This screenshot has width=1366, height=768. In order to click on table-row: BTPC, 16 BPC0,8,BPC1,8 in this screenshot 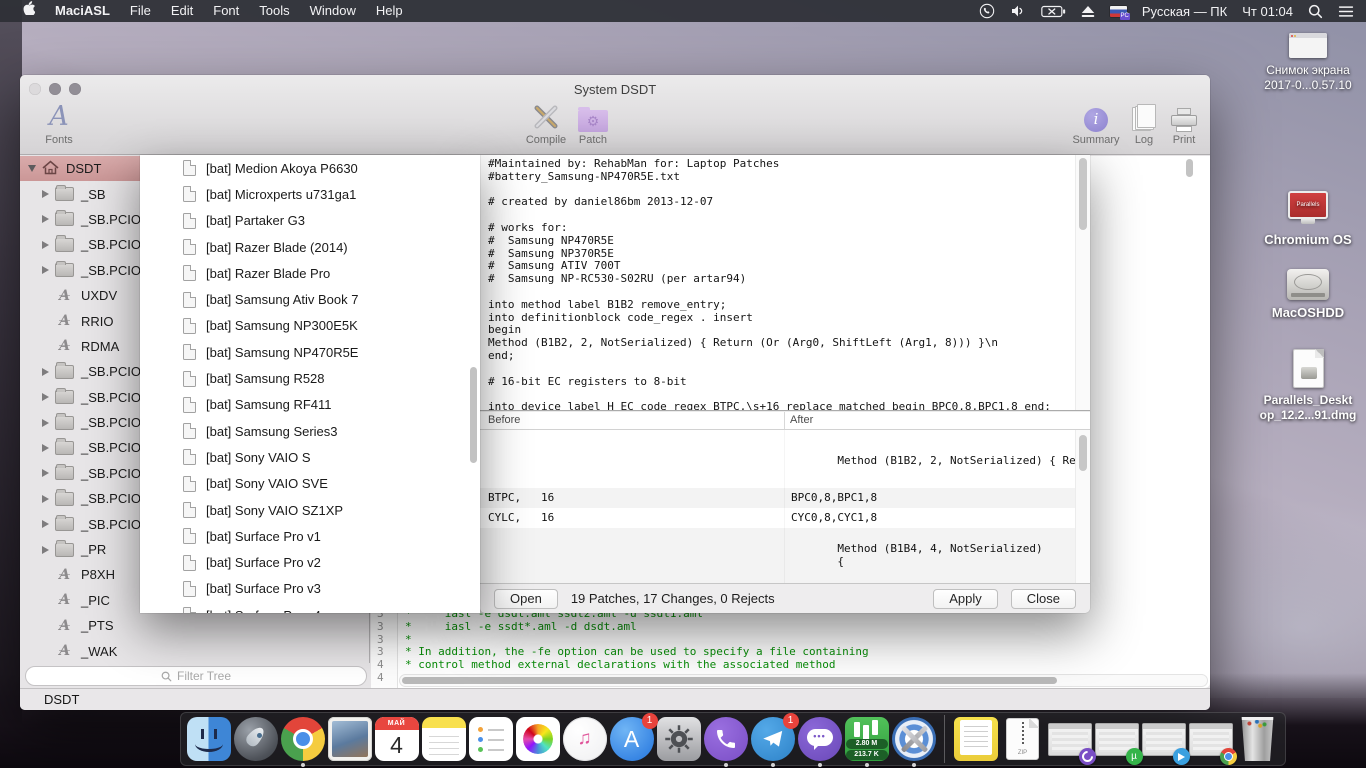, I will do `click(777, 498)`.